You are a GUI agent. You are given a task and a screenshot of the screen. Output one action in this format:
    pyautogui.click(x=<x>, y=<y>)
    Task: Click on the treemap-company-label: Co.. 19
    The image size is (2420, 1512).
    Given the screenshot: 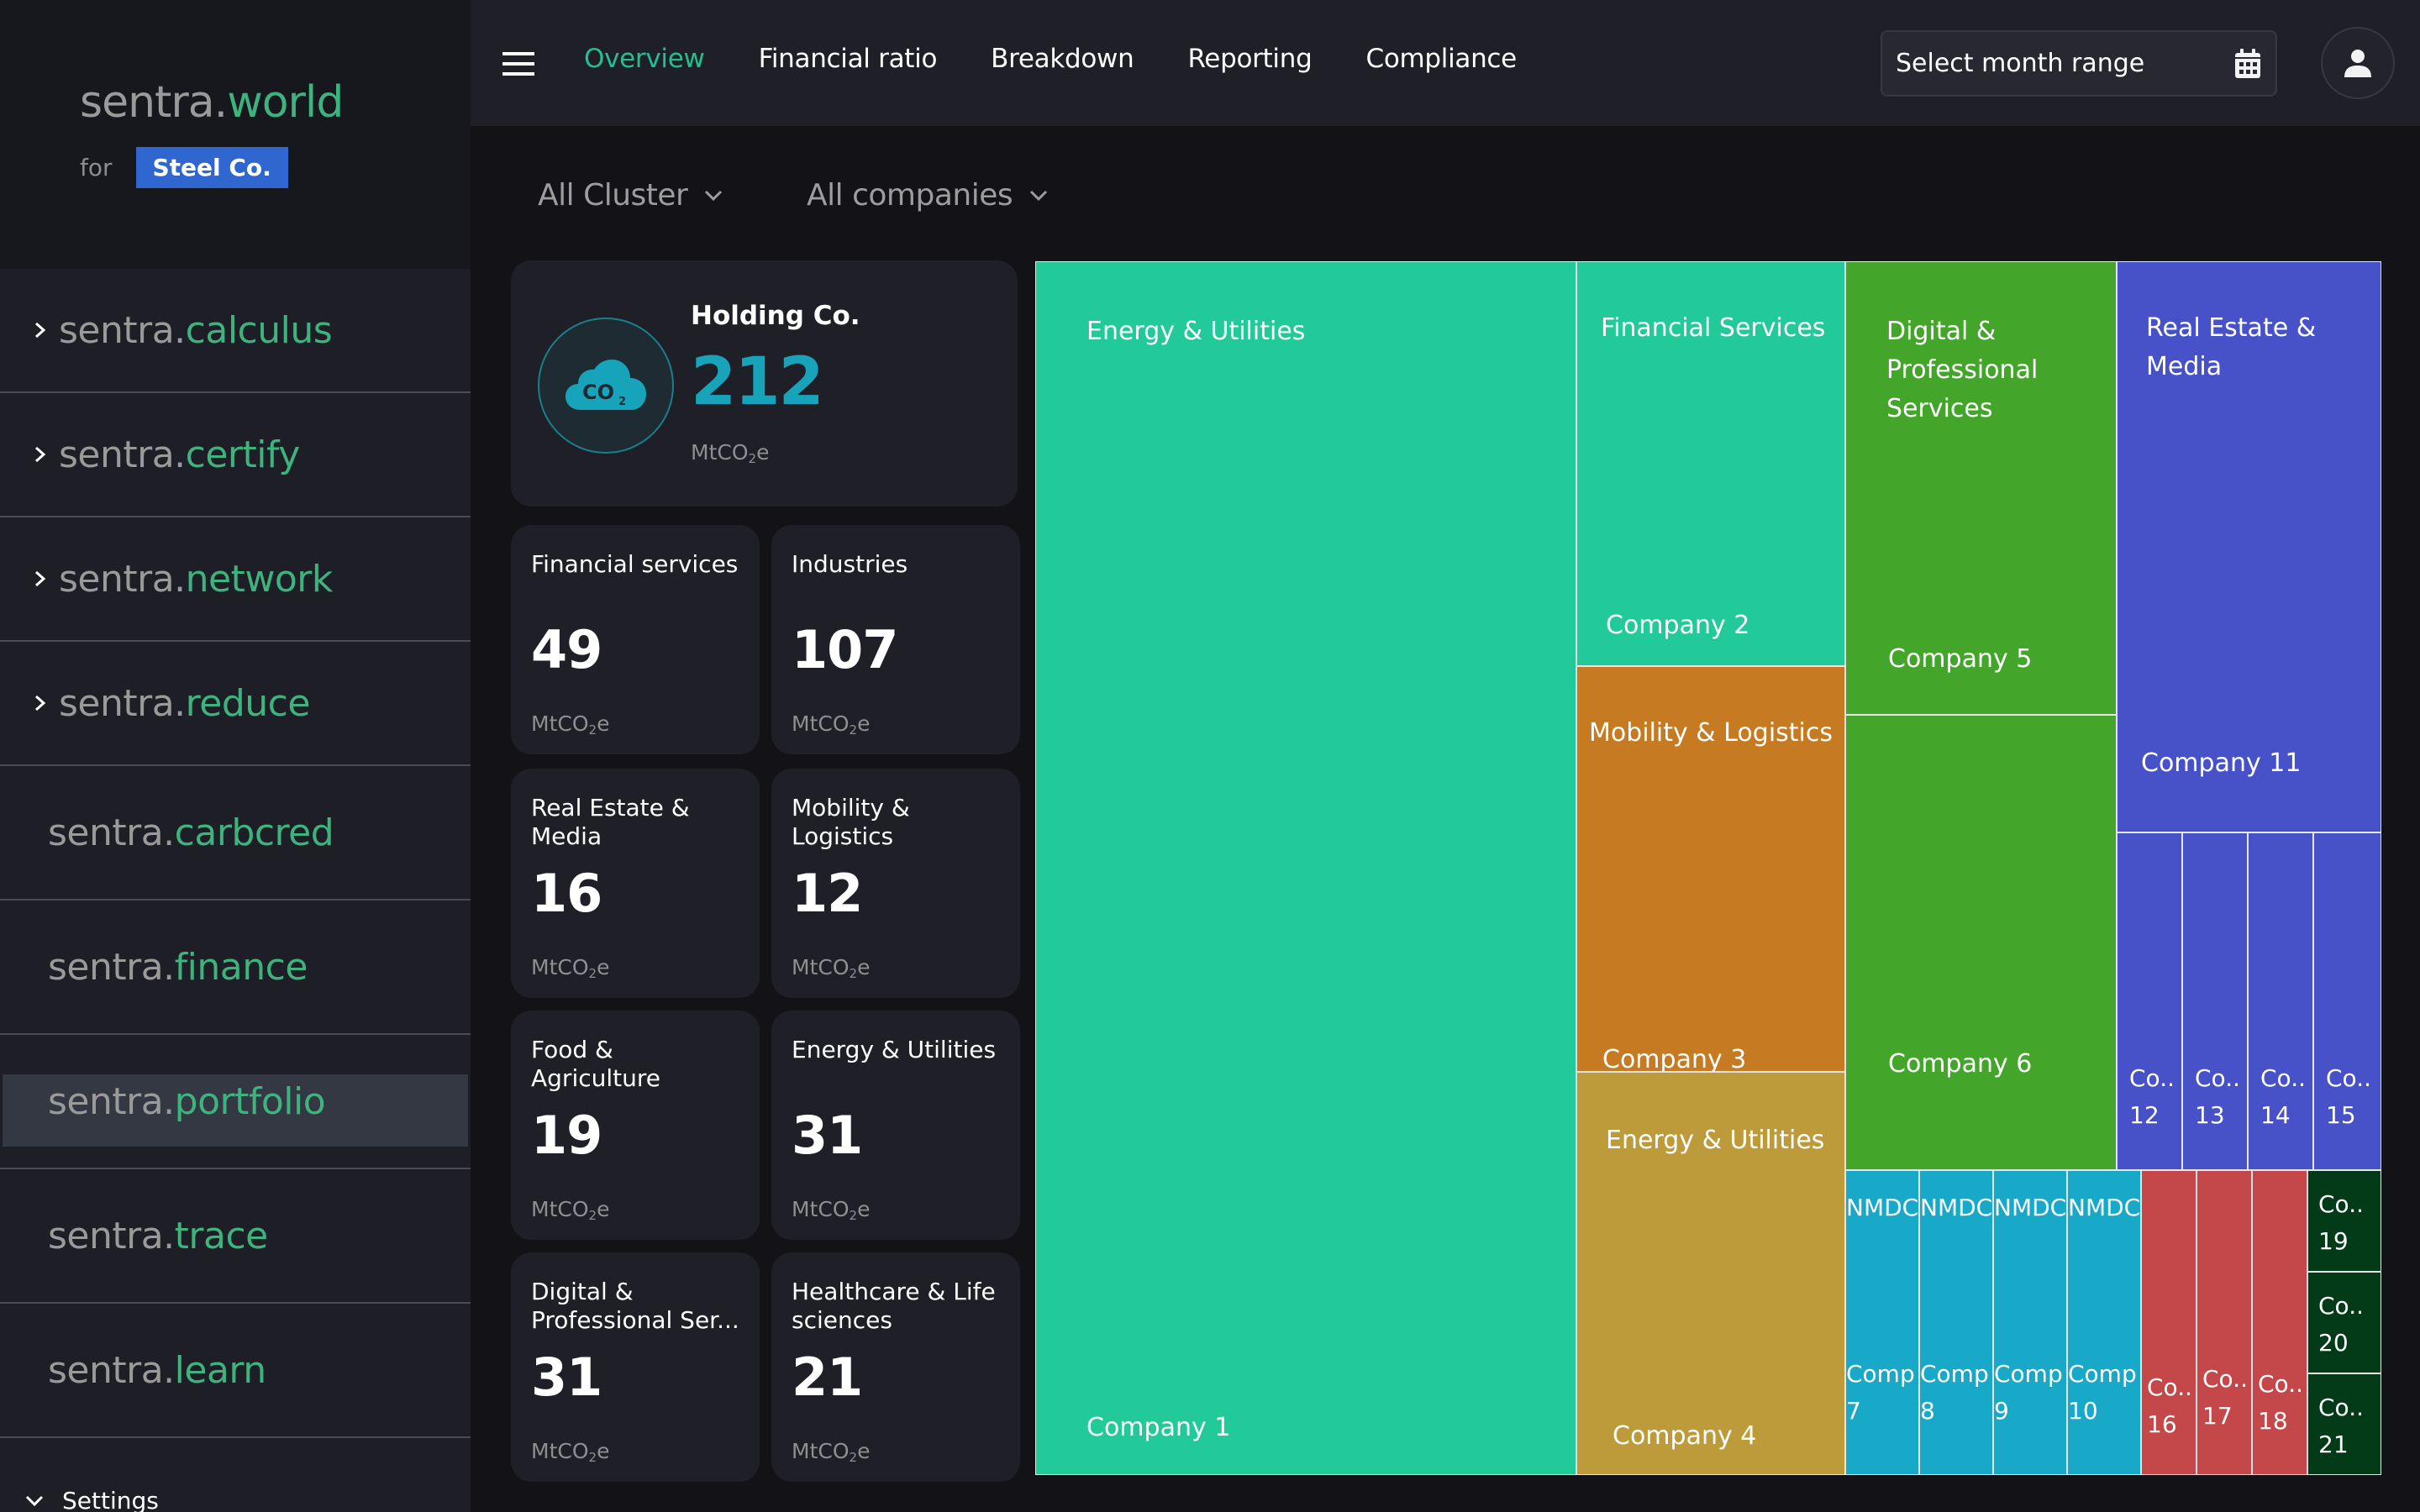 What is the action you would take?
    pyautogui.click(x=2341, y=1222)
    